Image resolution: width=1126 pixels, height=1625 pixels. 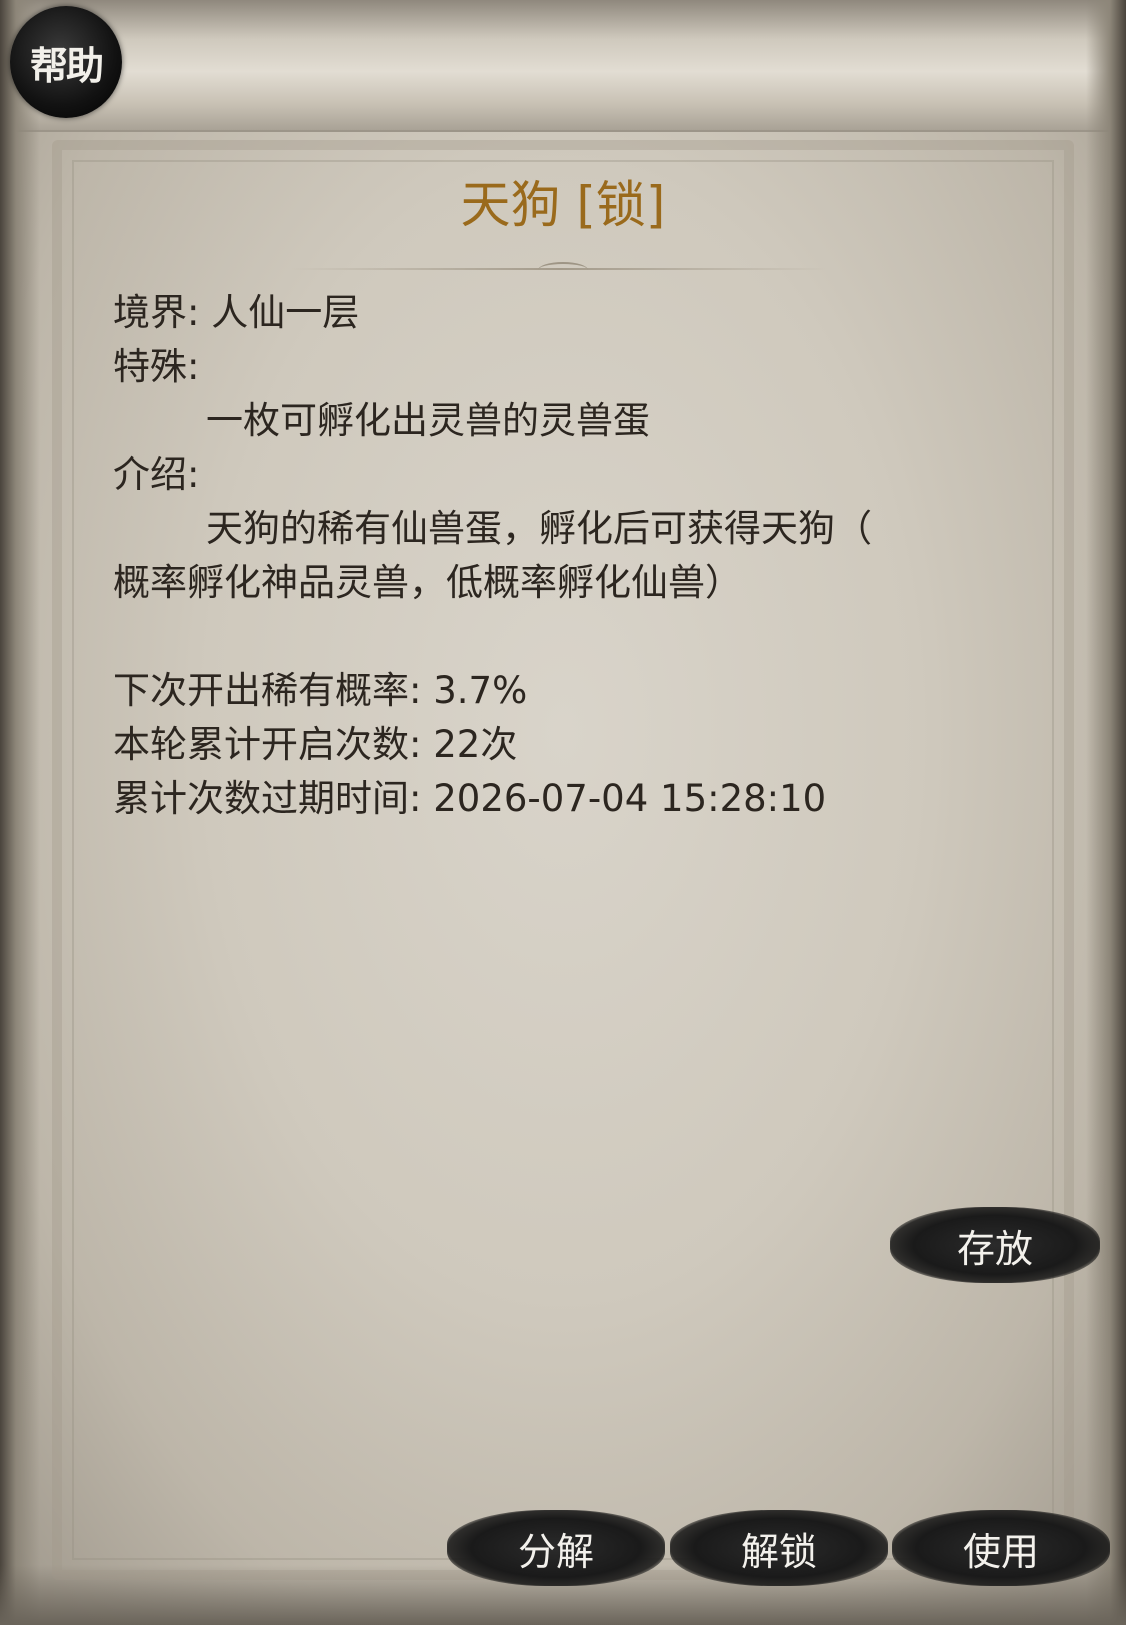 What do you see at coordinates (563, 270) in the screenshot?
I see `divider-ornament` at bounding box center [563, 270].